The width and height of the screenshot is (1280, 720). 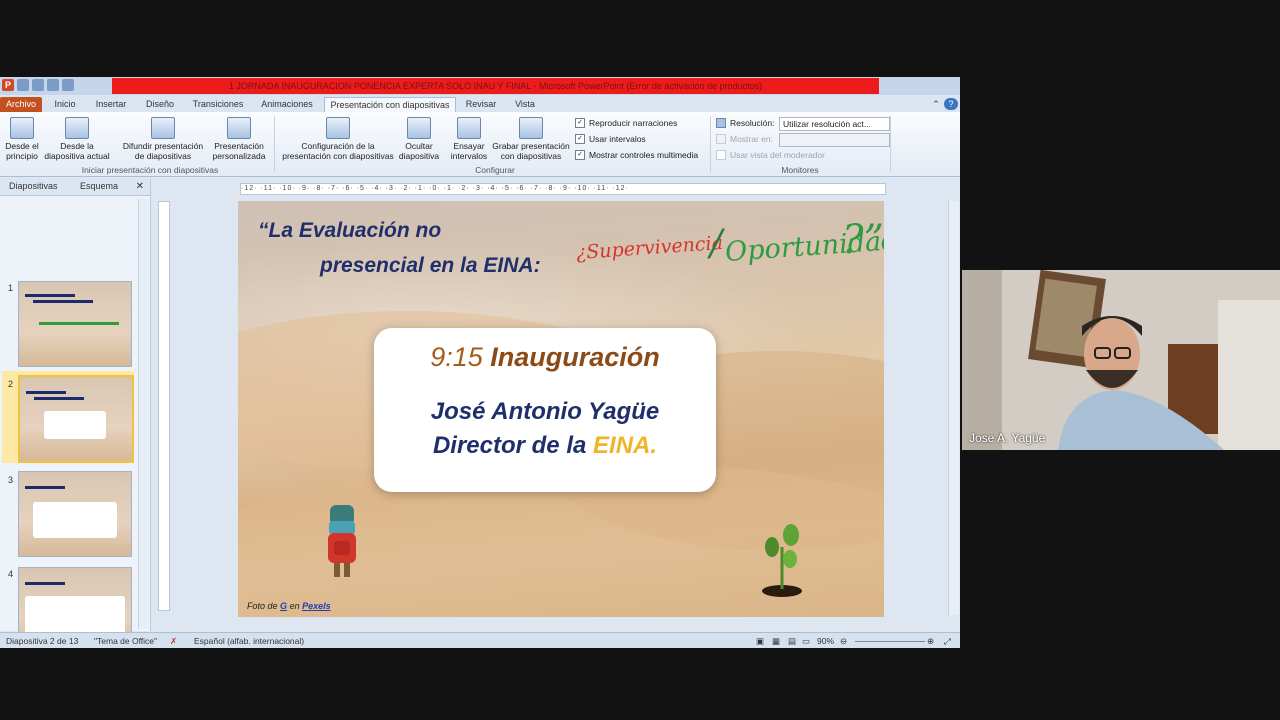 I want to click on redo-icon, so click(x=53, y=85).